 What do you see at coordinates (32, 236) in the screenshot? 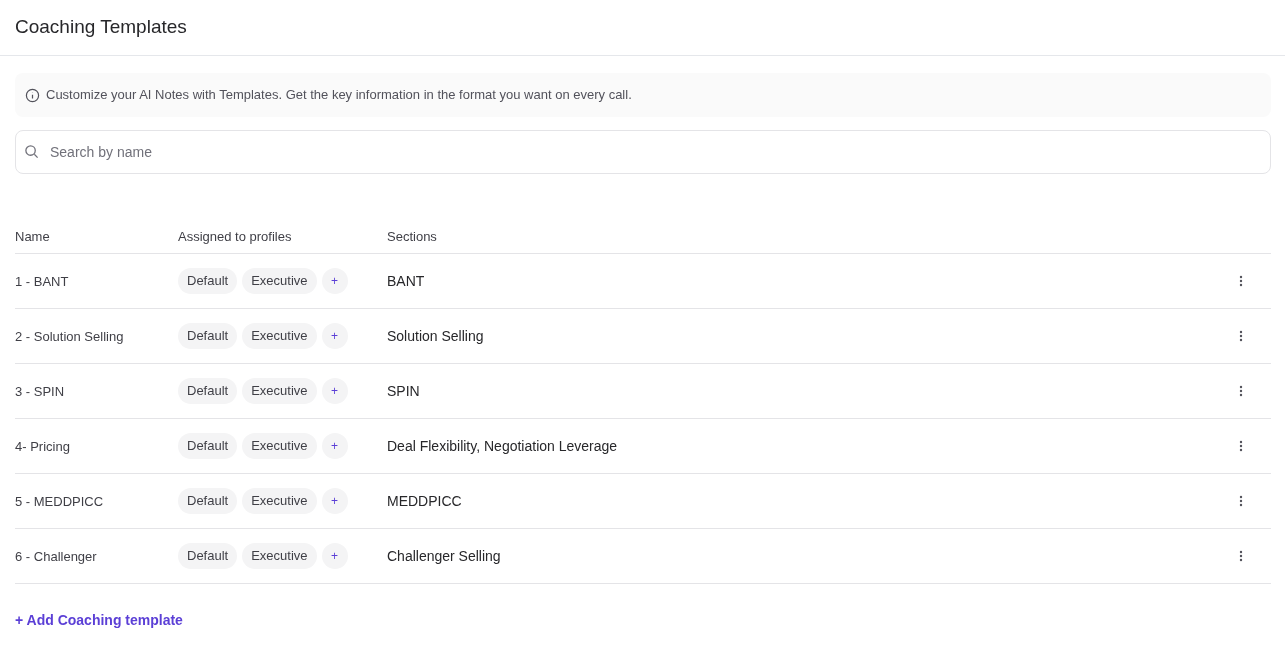
I see `column-header: Name` at bounding box center [32, 236].